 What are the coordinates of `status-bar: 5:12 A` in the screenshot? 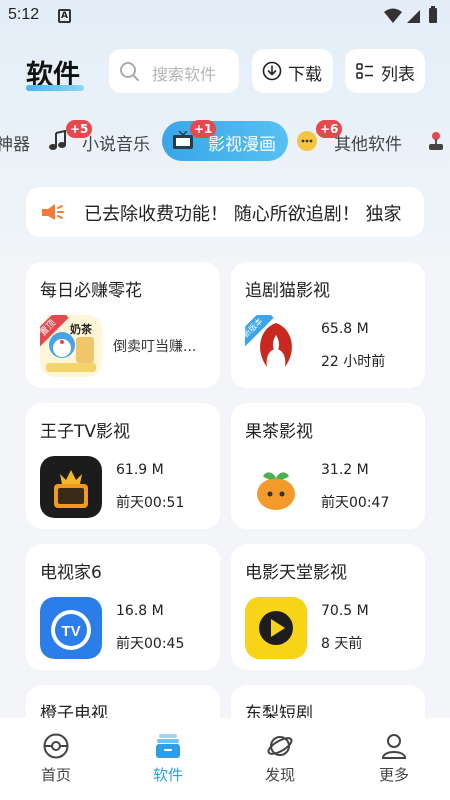 It's located at (225, 16).